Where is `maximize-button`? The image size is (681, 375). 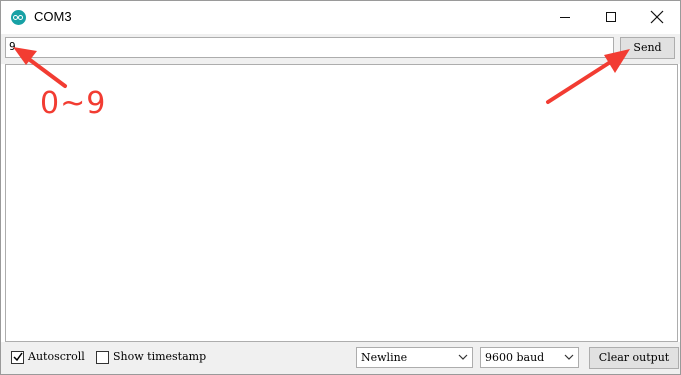 maximize-button is located at coordinates (611, 17).